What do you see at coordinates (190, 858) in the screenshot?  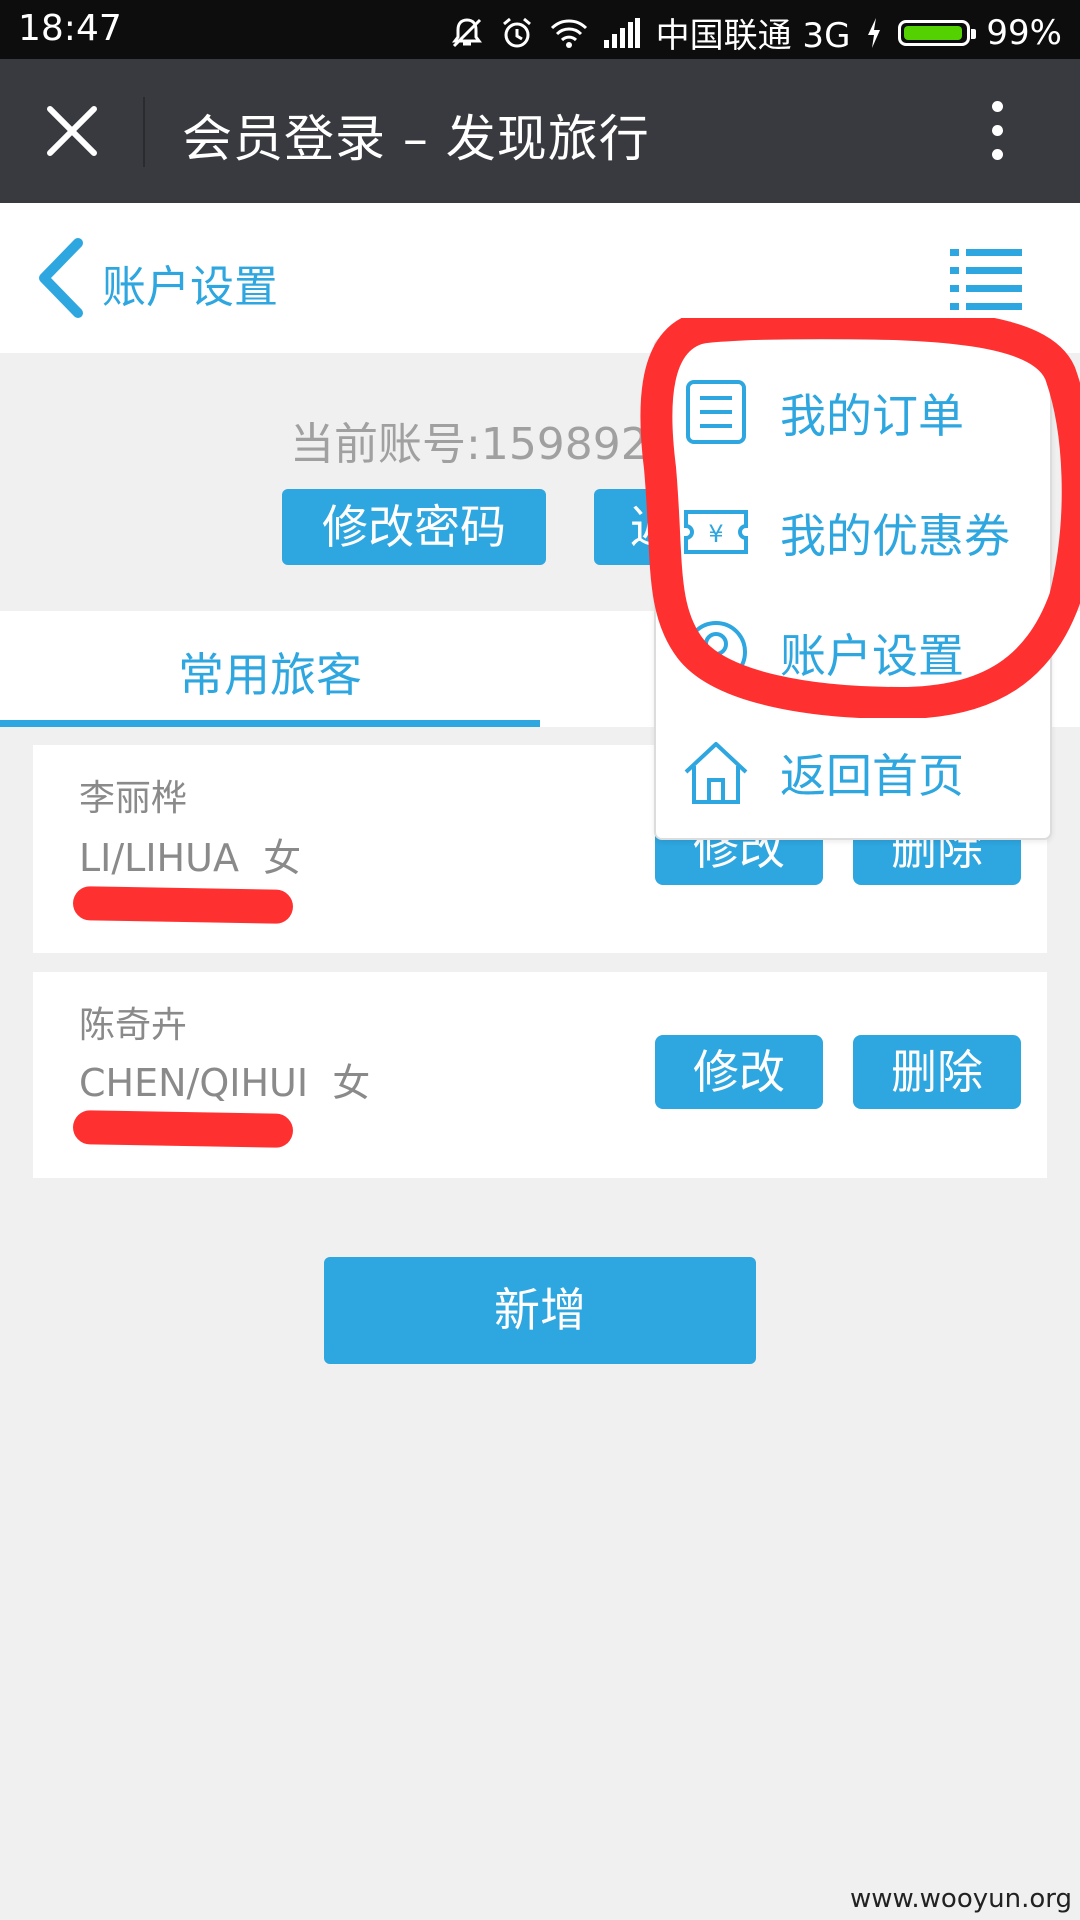 I see `traveler-pinyin: LI/LIHUA 女` at bounding box center [190, 858].